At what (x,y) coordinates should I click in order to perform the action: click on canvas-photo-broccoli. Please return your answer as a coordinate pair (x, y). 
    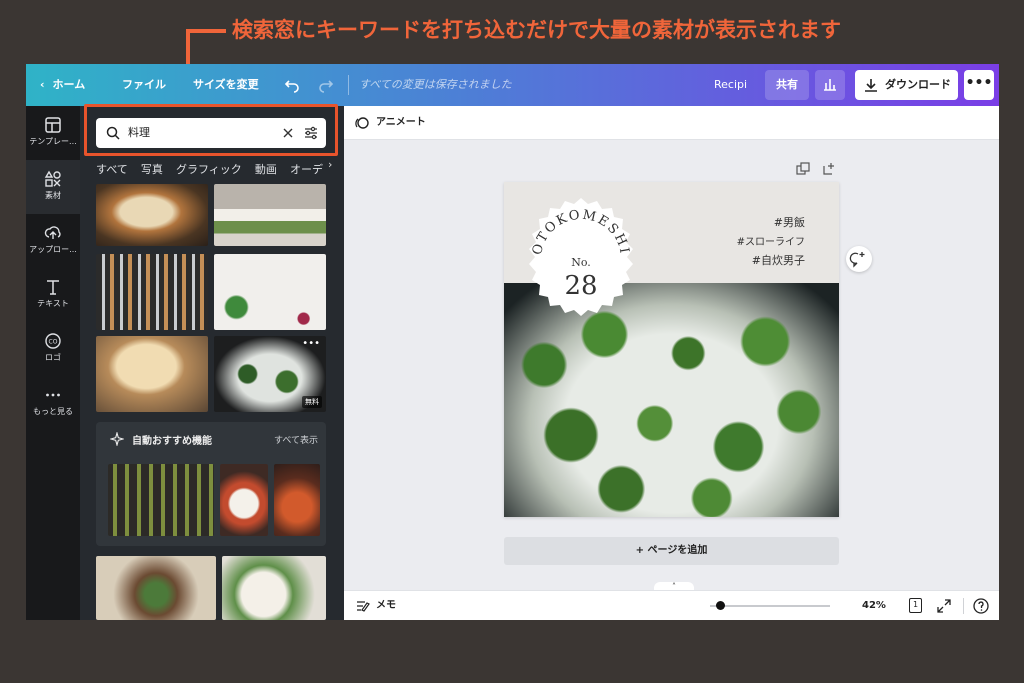
    Looking at the image, I should click on (671, 400).